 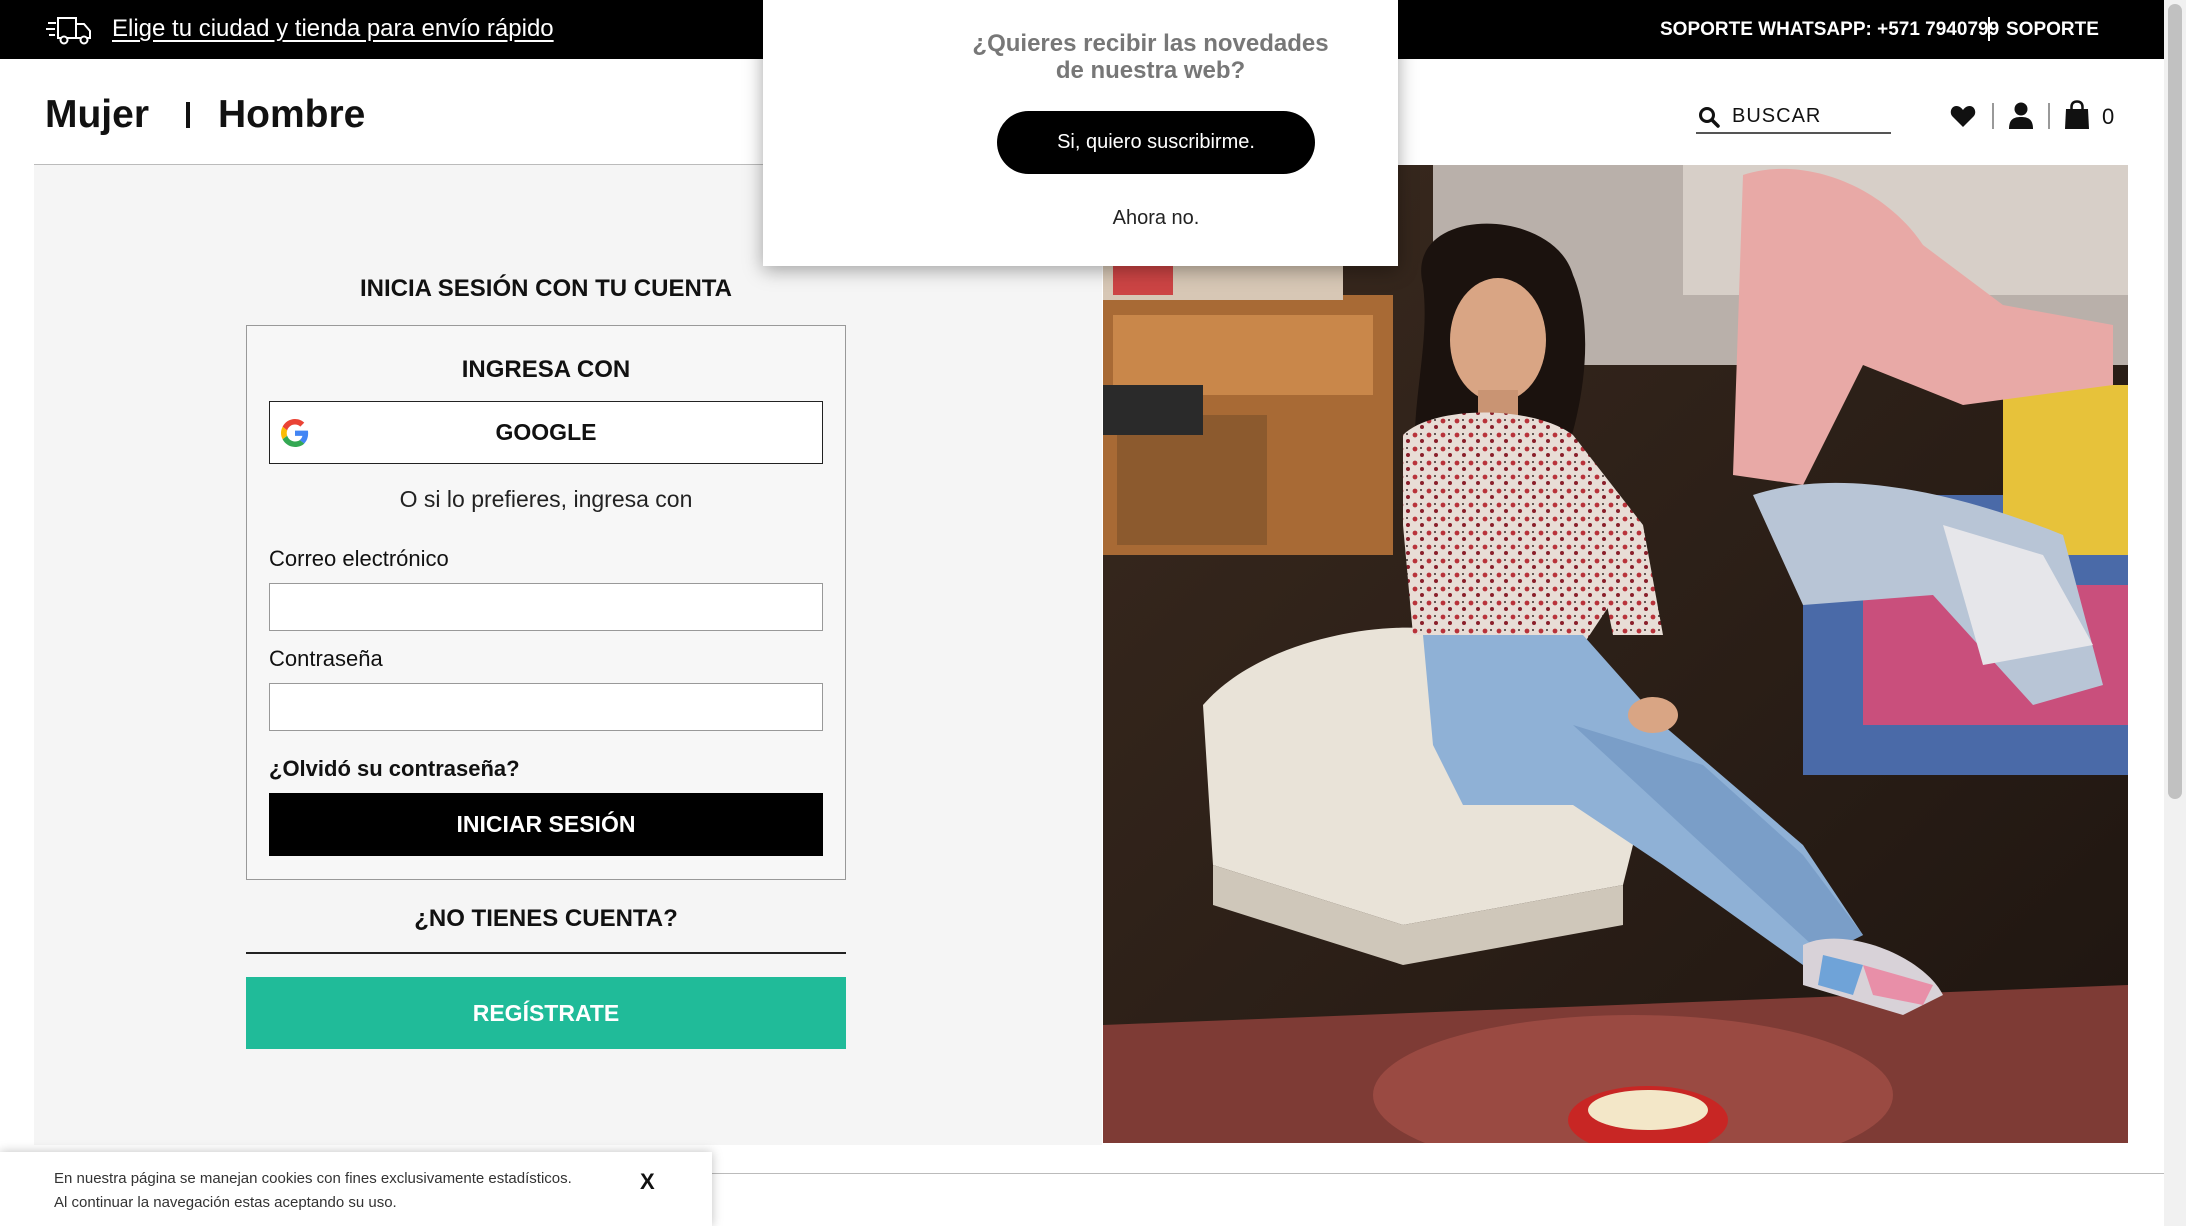 What do you see at coordinates (359, 558) in the screenshot?
I see `email-label: Correo electrónico` at bounding box center [359, 558].